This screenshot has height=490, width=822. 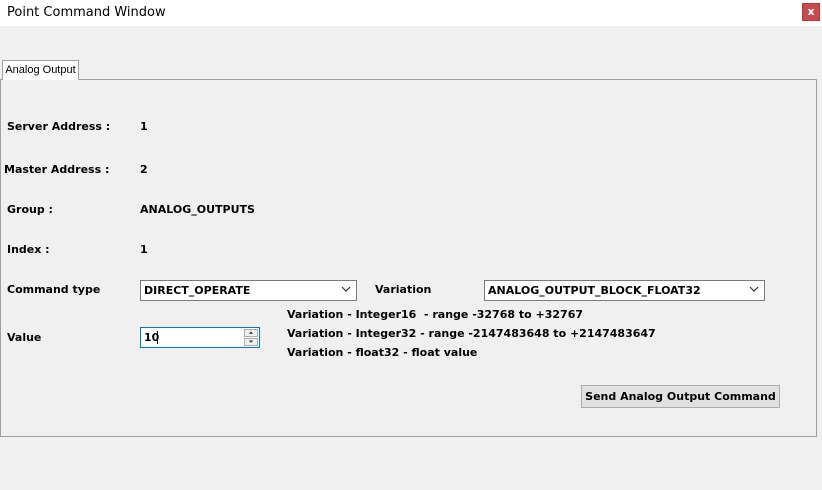 What do you see at coordinates (144, 249) in the screenshot?
I see `index-value: 1` at bounding box center [144, 249].